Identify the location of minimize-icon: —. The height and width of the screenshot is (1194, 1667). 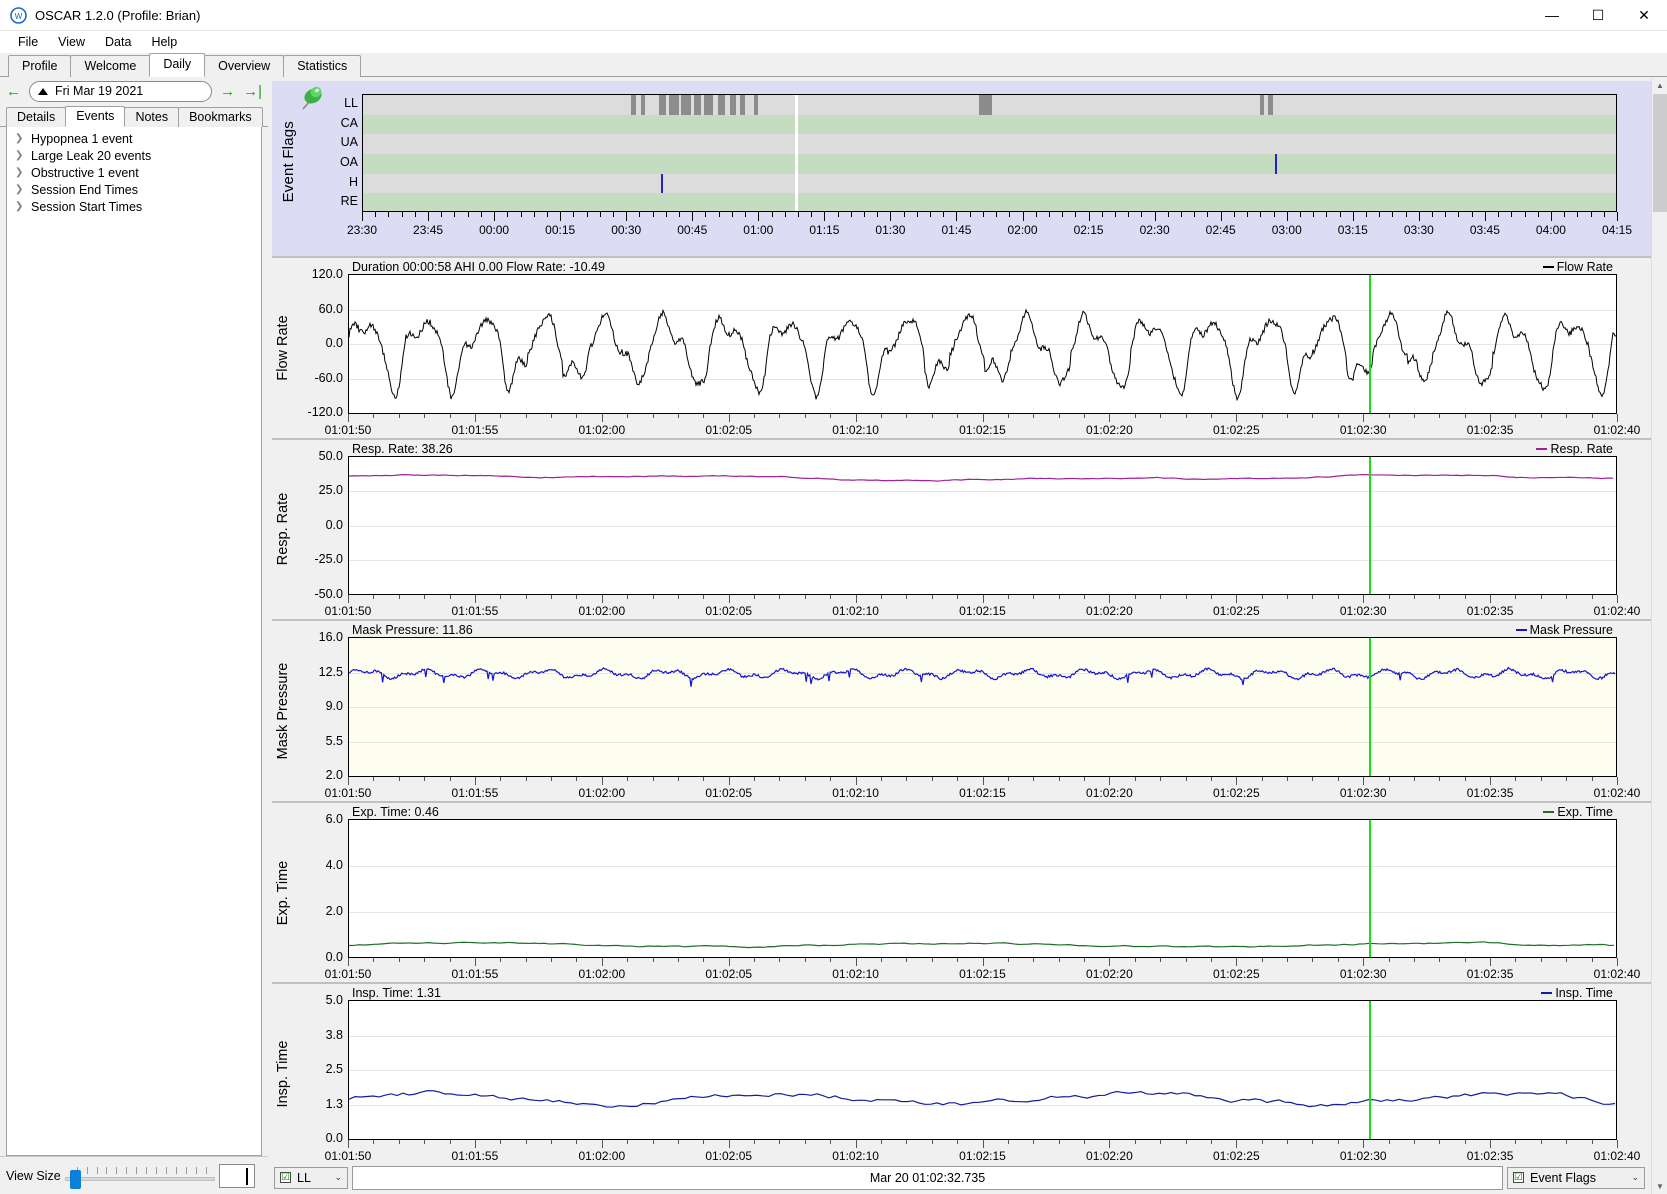
(1552, 15).